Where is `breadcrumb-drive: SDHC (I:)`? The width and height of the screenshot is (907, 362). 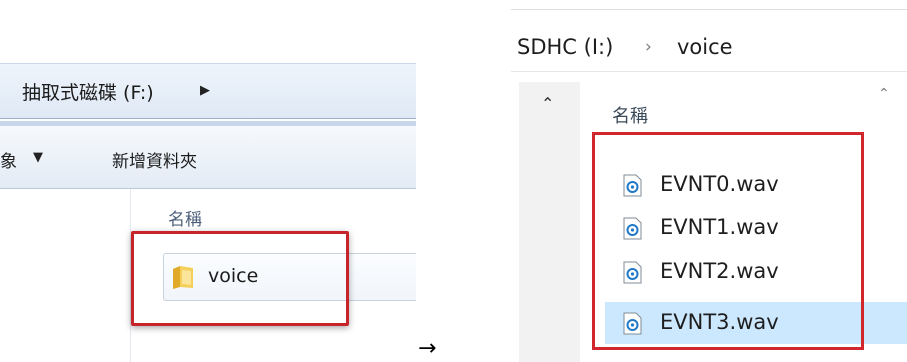
breadcrumb-drive: SDHC (I:) is located at coordinates (565, 47).